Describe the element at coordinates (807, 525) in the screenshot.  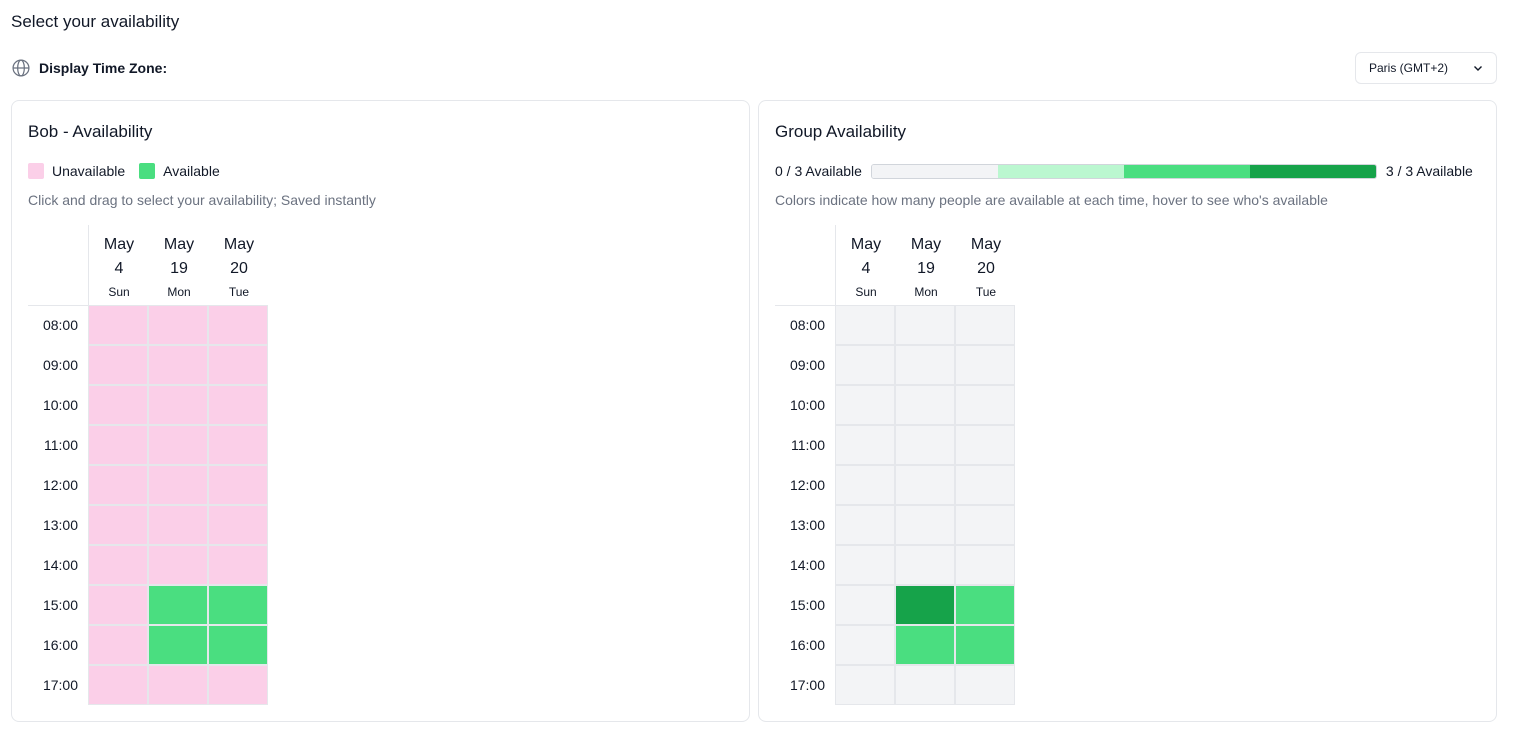
I see `time-label: 13:00` at that location.